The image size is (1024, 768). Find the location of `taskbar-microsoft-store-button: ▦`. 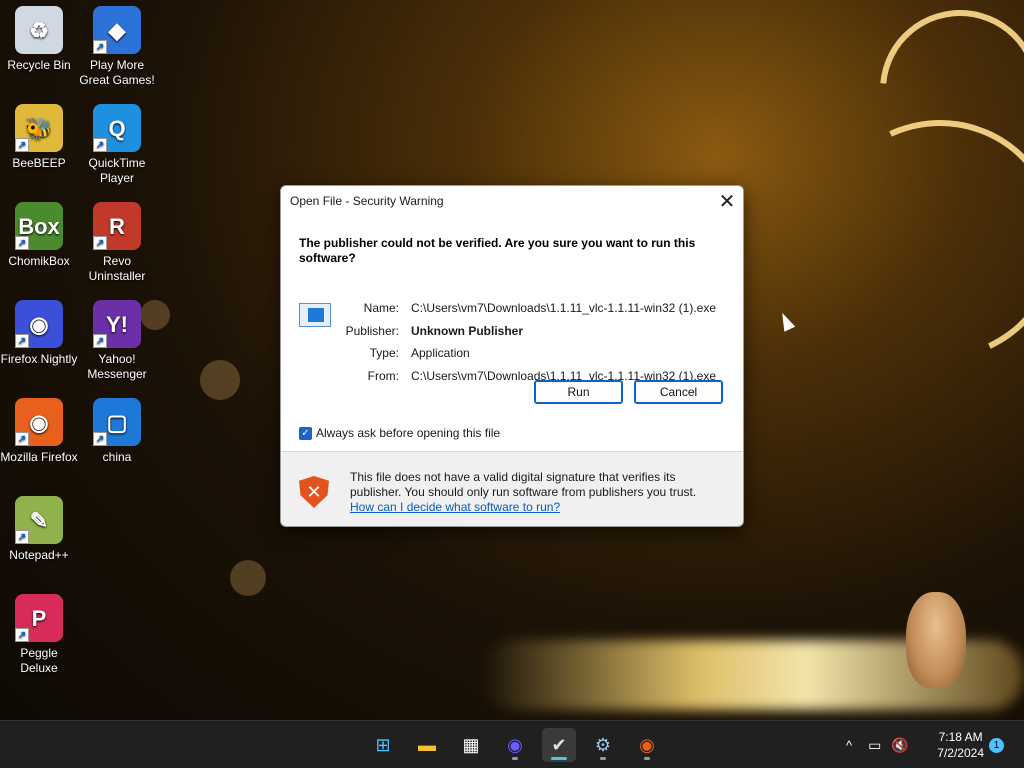

taskbar-microsoft-store-button: ▦ is located at coordinates (471, 745).